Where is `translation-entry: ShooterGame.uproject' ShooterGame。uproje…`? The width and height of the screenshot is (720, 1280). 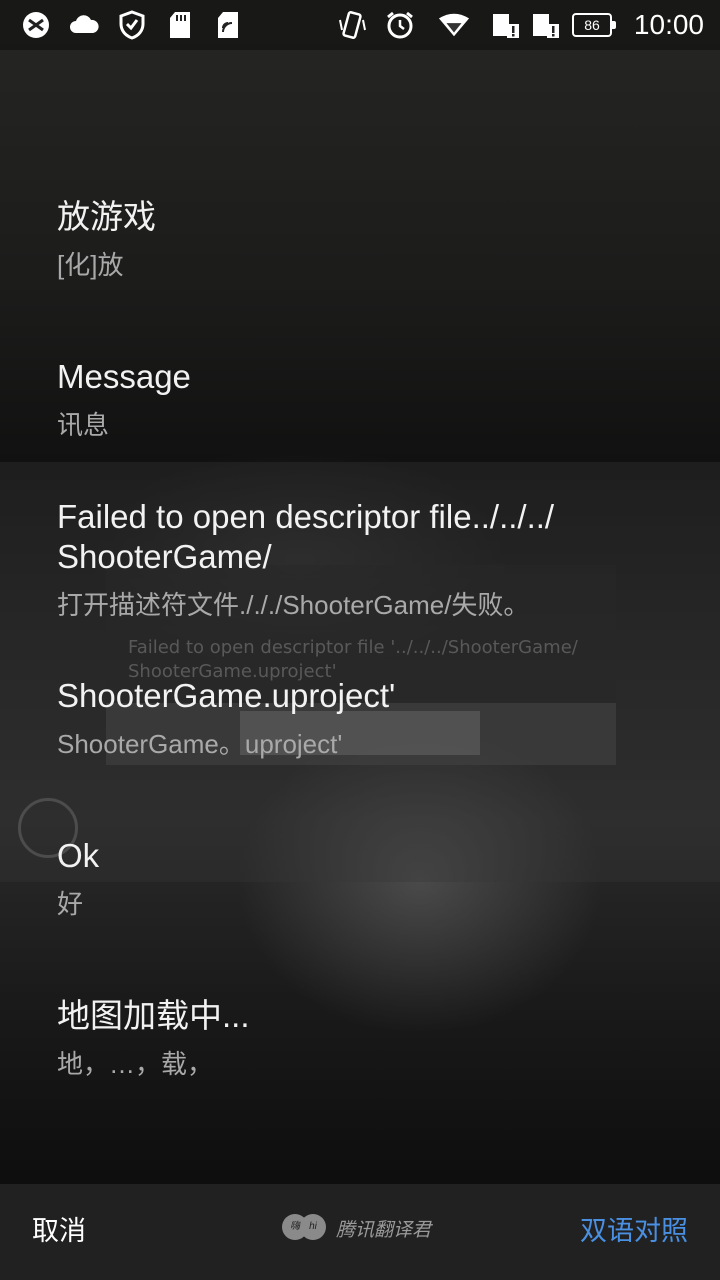
translation-entry: ShooterGame.uproject' ShooterGame。uproje… is located at coordinates (367, 718).